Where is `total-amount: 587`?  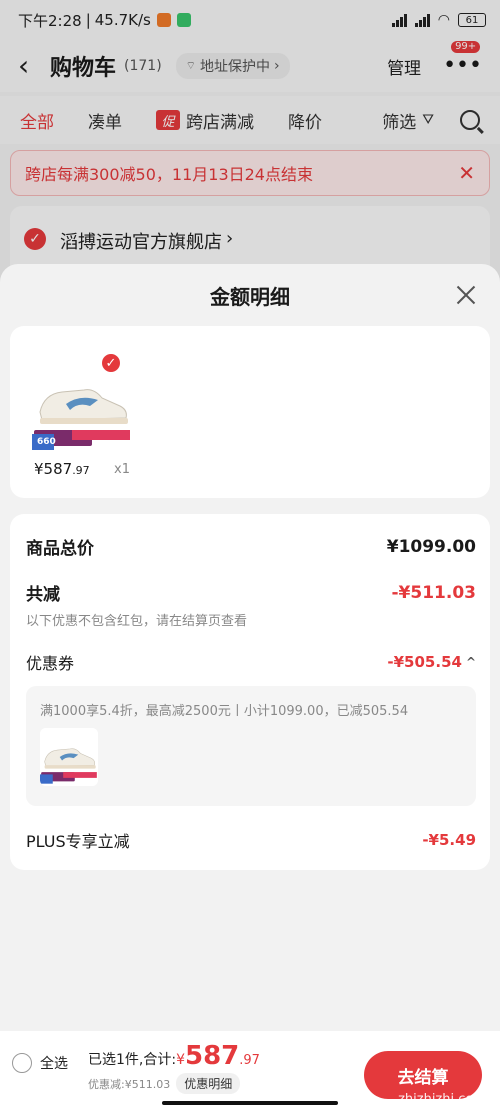
total-amount: 587 is located at coordinates (212, 1056).